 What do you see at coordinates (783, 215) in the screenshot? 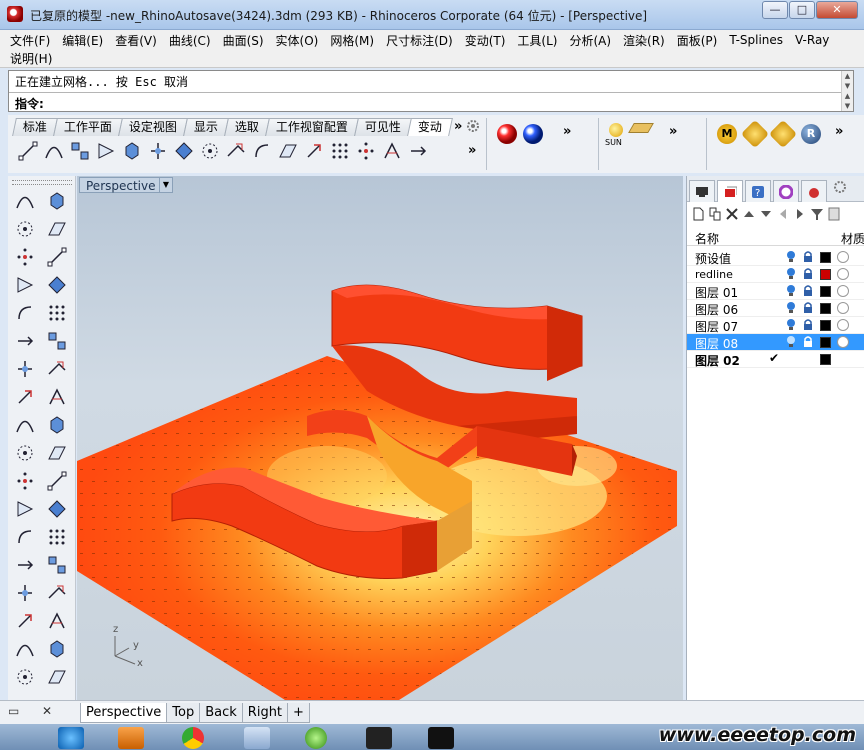
I see `move-left-icon` at bounding box center [783, 215].